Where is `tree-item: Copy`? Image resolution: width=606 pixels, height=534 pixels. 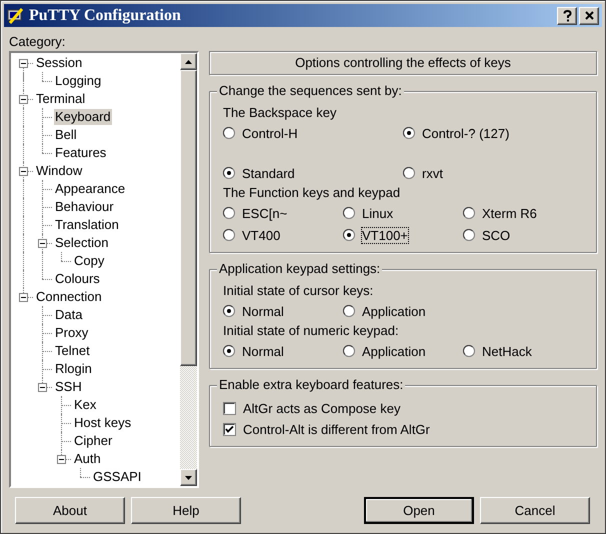 tree-item: Copy is located at coordinates (89, 261).